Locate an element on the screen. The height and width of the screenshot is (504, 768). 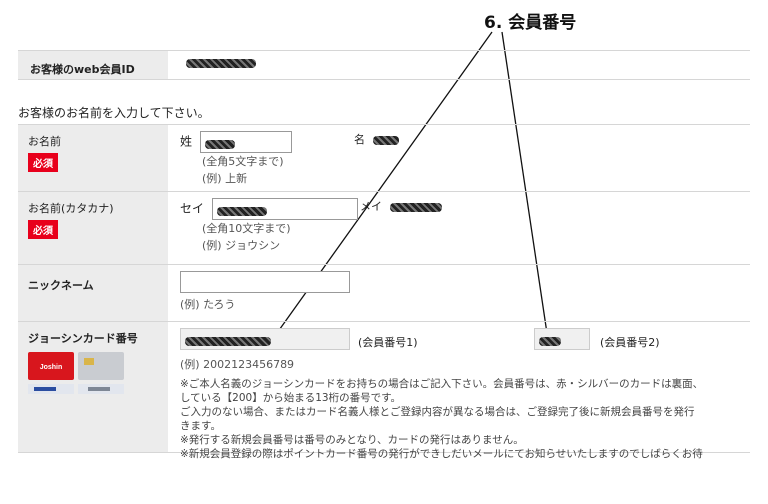
kana-label: お名前(カタカナ) is located at coordinates (71, 208).